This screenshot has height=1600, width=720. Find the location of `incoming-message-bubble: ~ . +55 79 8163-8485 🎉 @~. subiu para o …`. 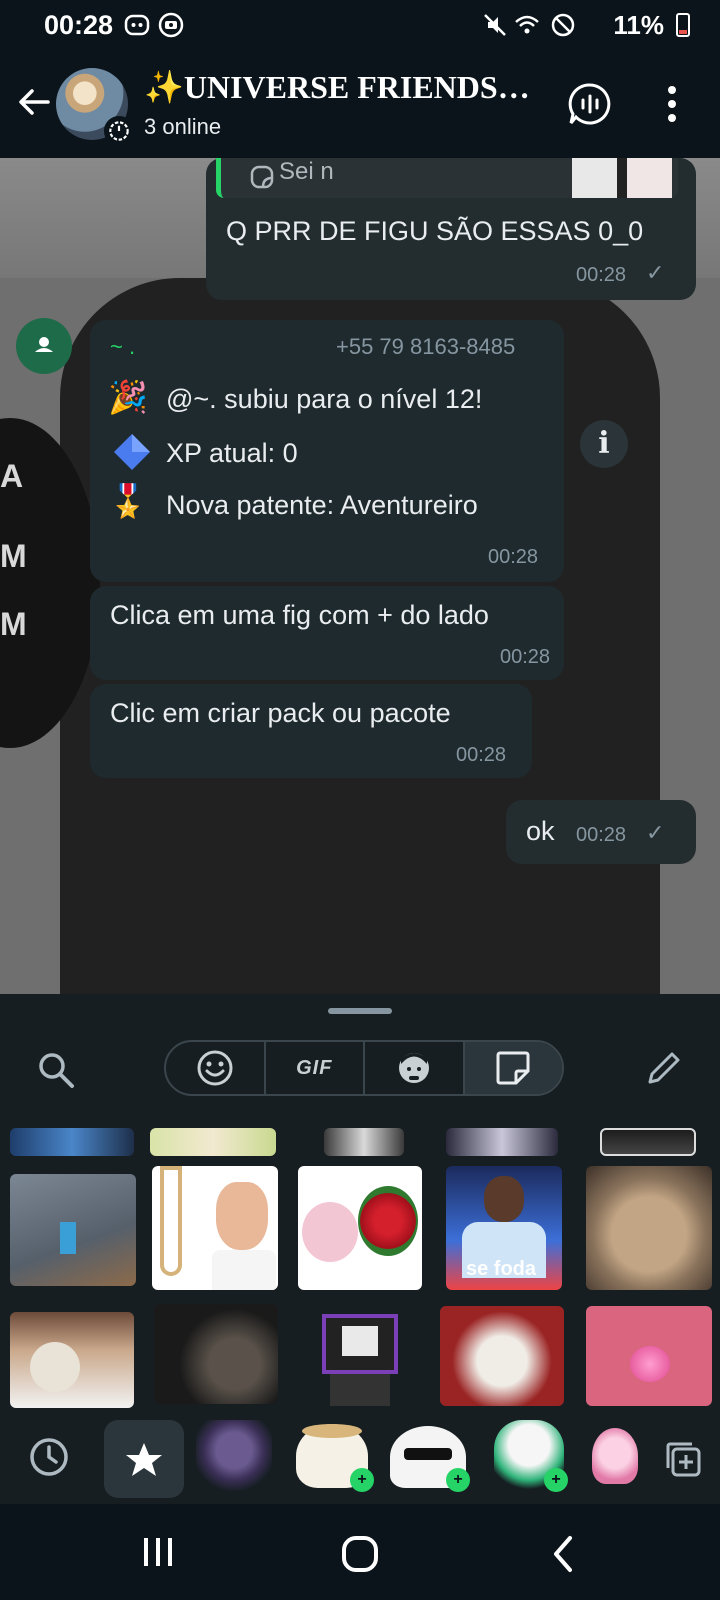

incoming-message-bubble: ~ . +55 79 8163-8485 🎉 @~. subiu para o … is located at coordinates (327, 451).